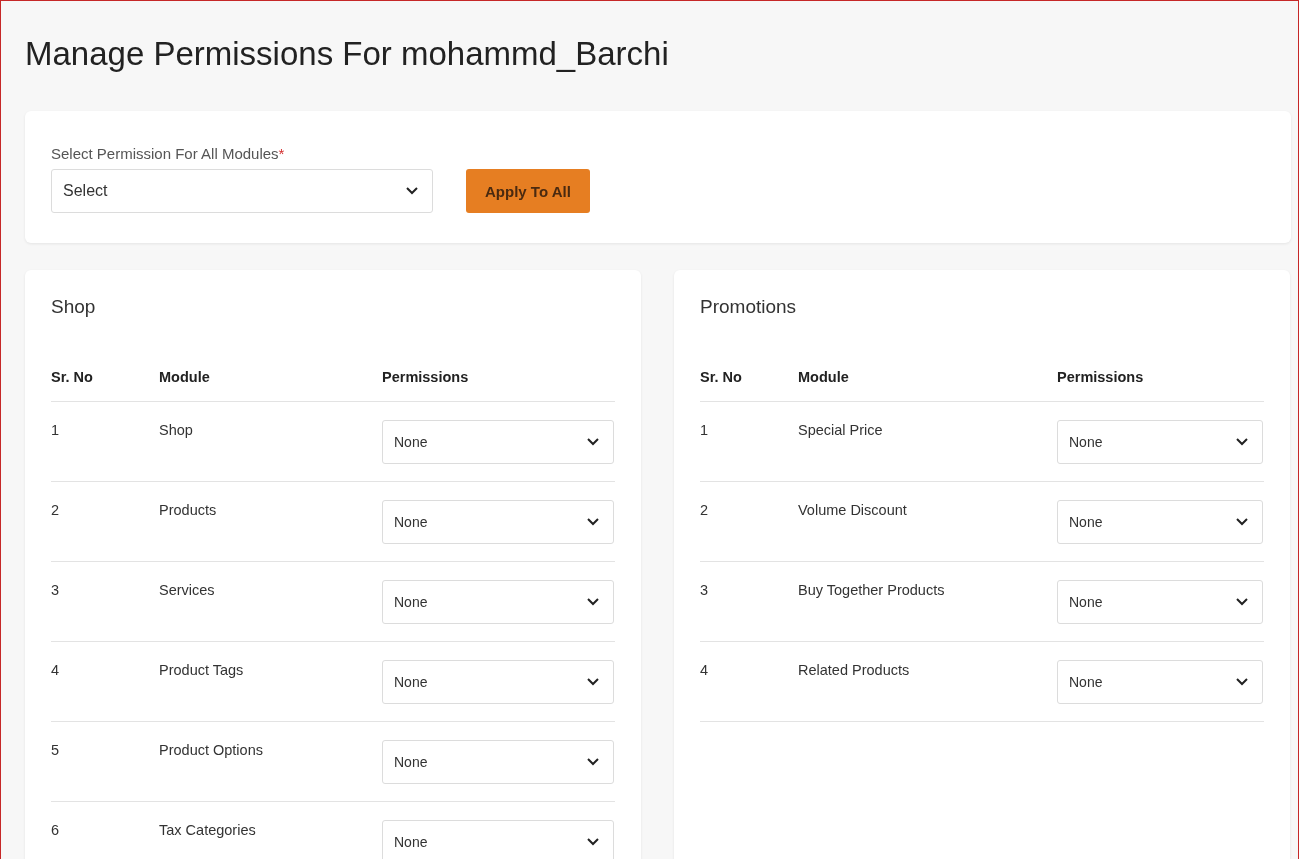 The height and width of the screenshot is (859, 1299). What do you see at coordinates (242, 191) in the screenshot?
I see `permission-select: Select` at bounding box center [242, 191].